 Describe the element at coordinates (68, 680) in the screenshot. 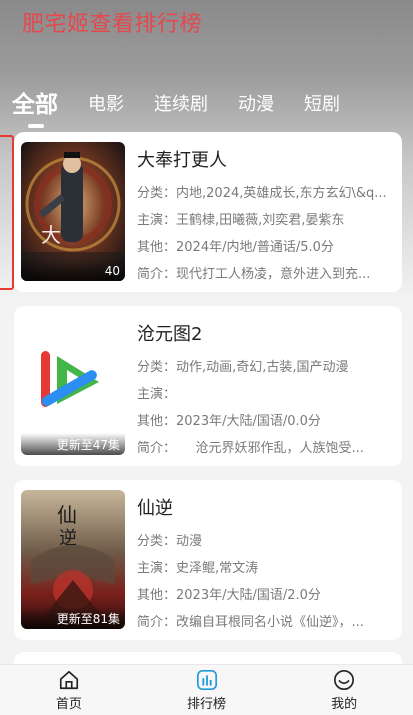

I see `home-icon` at that location.